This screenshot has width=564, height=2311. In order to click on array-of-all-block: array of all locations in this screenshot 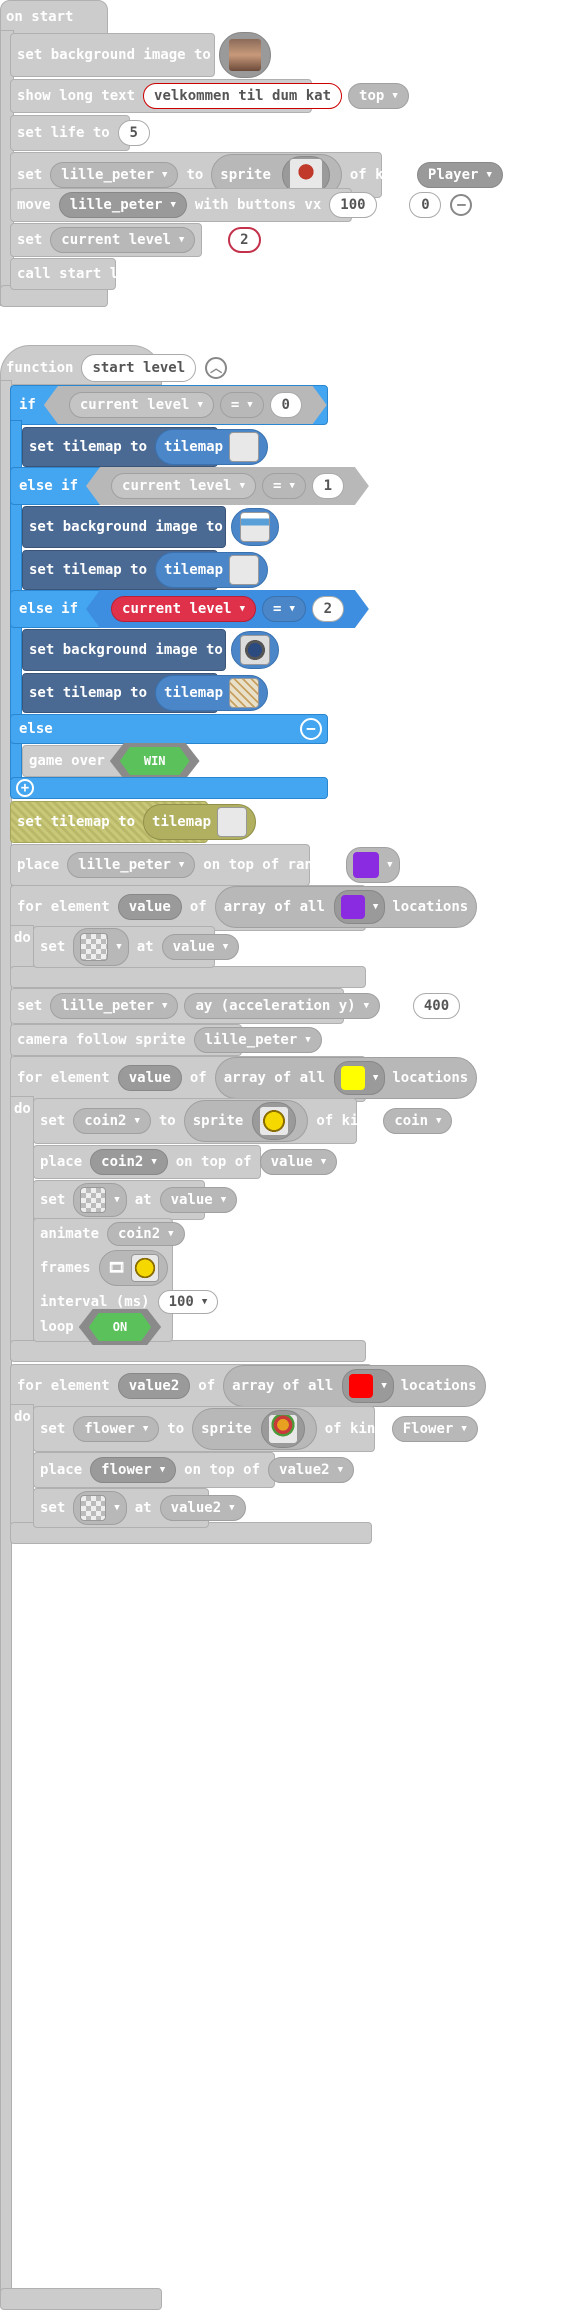, I will do `click(346, 907)`.